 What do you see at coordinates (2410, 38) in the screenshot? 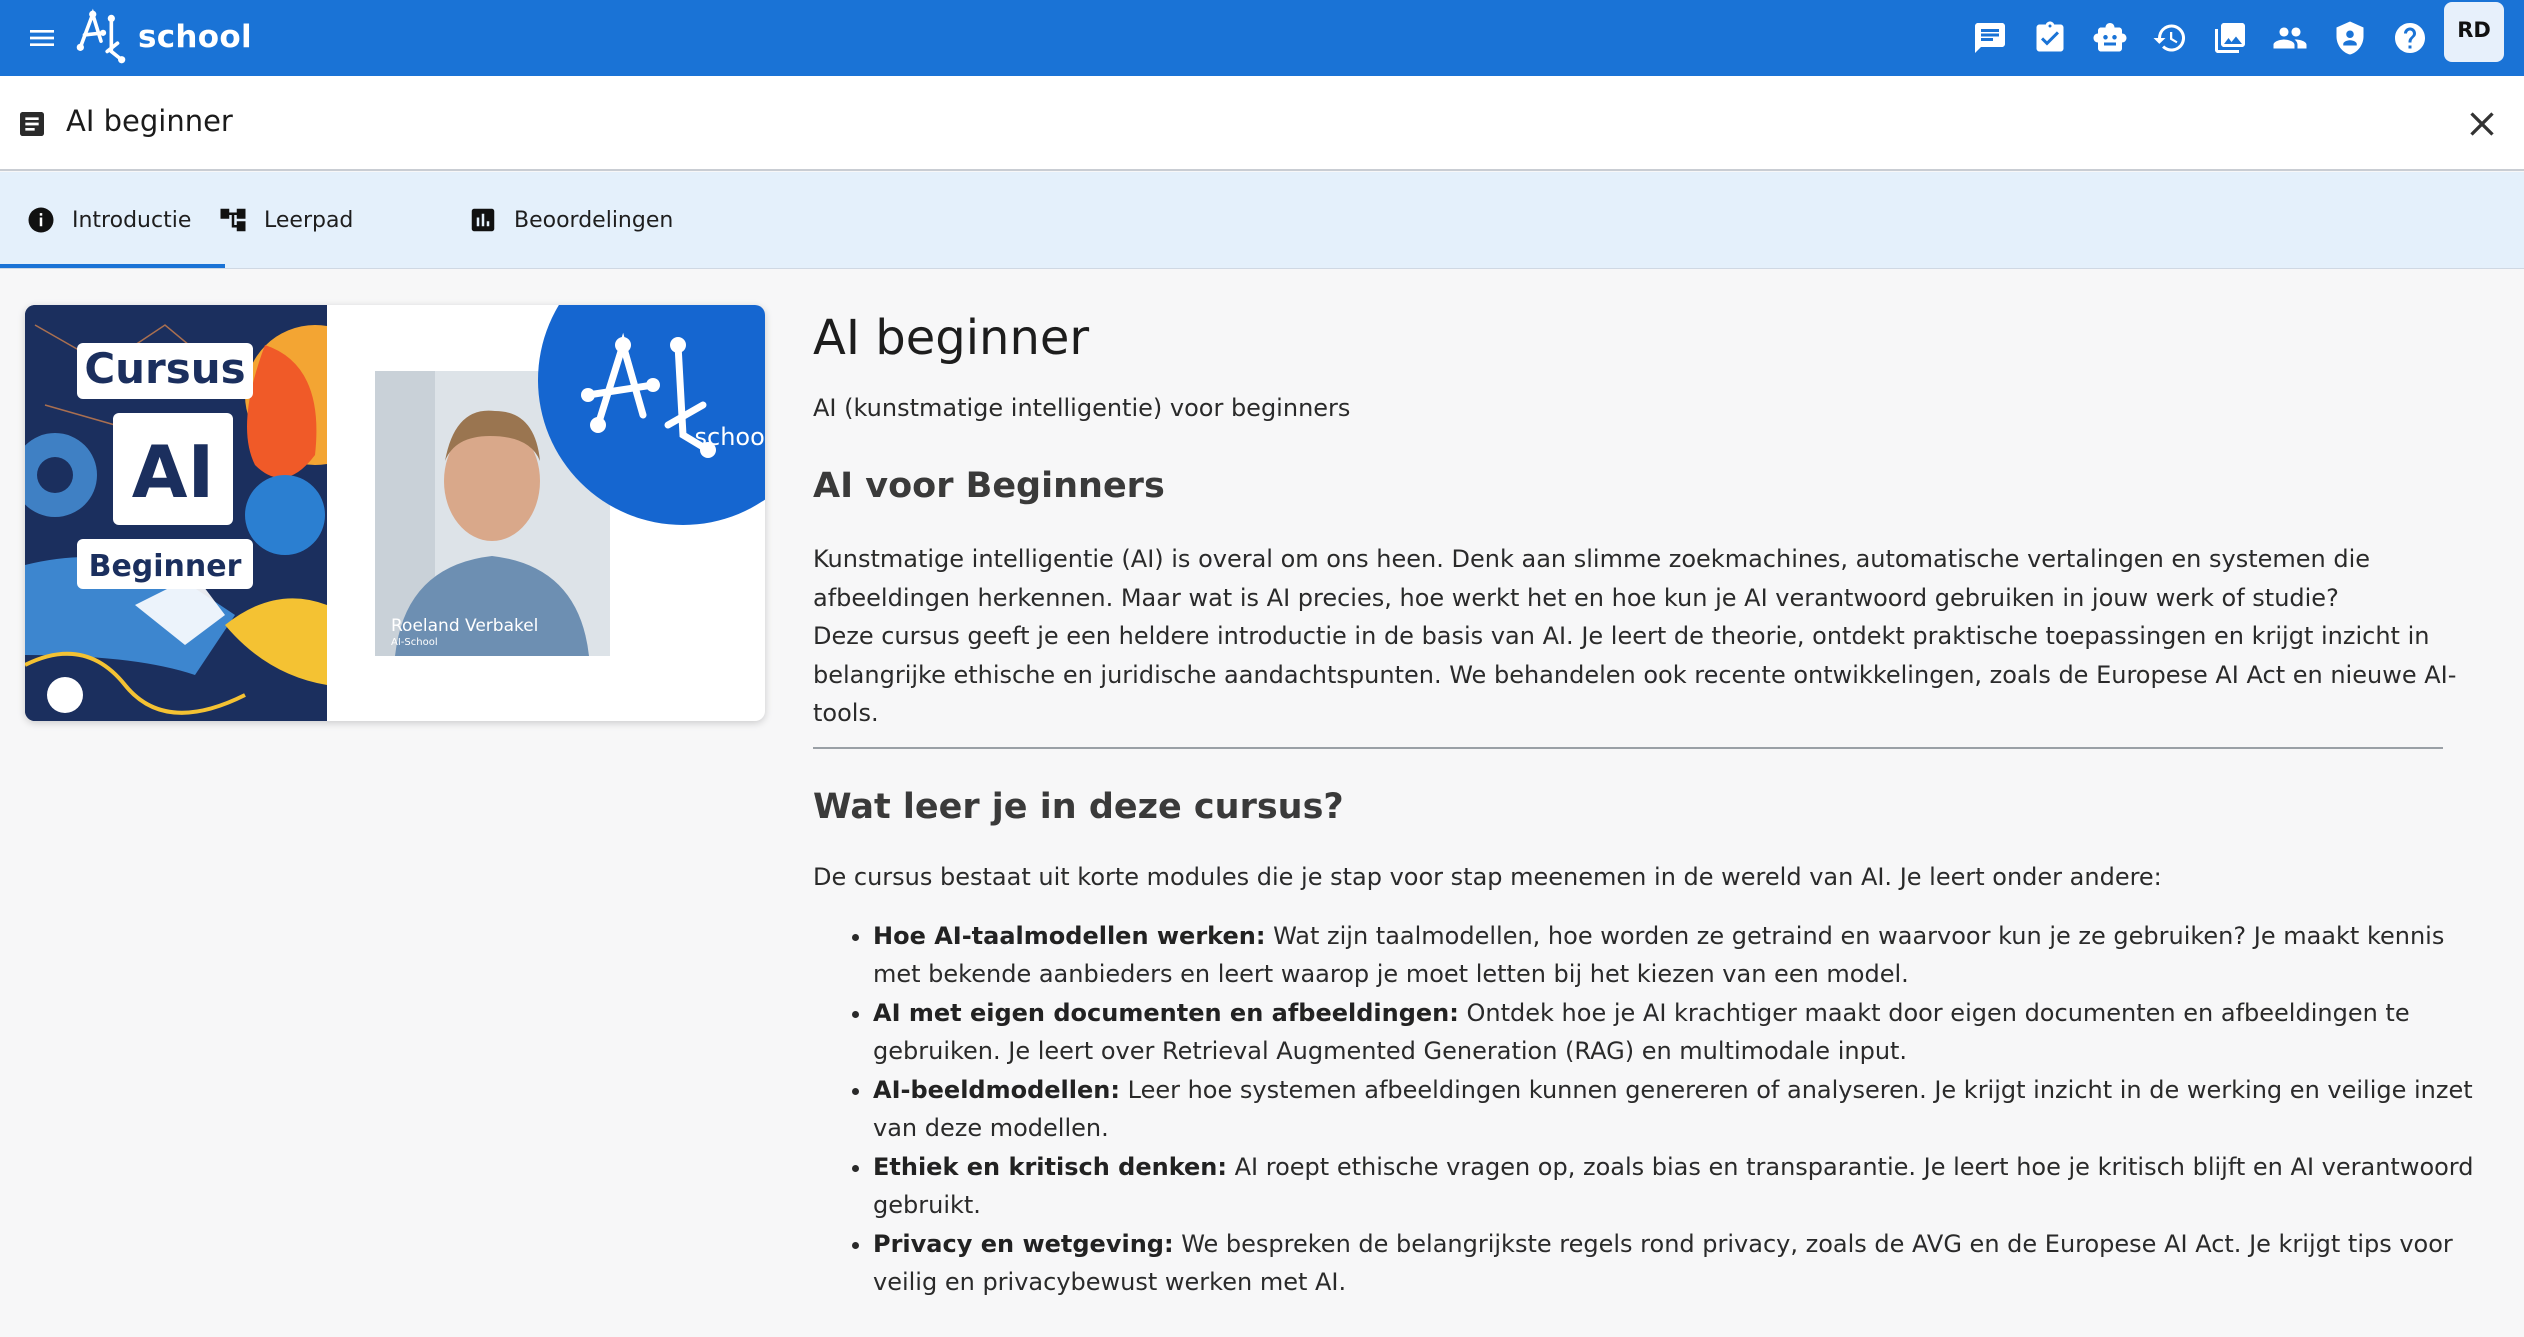
I see `help-icon` at bounding box center [2410, 38].